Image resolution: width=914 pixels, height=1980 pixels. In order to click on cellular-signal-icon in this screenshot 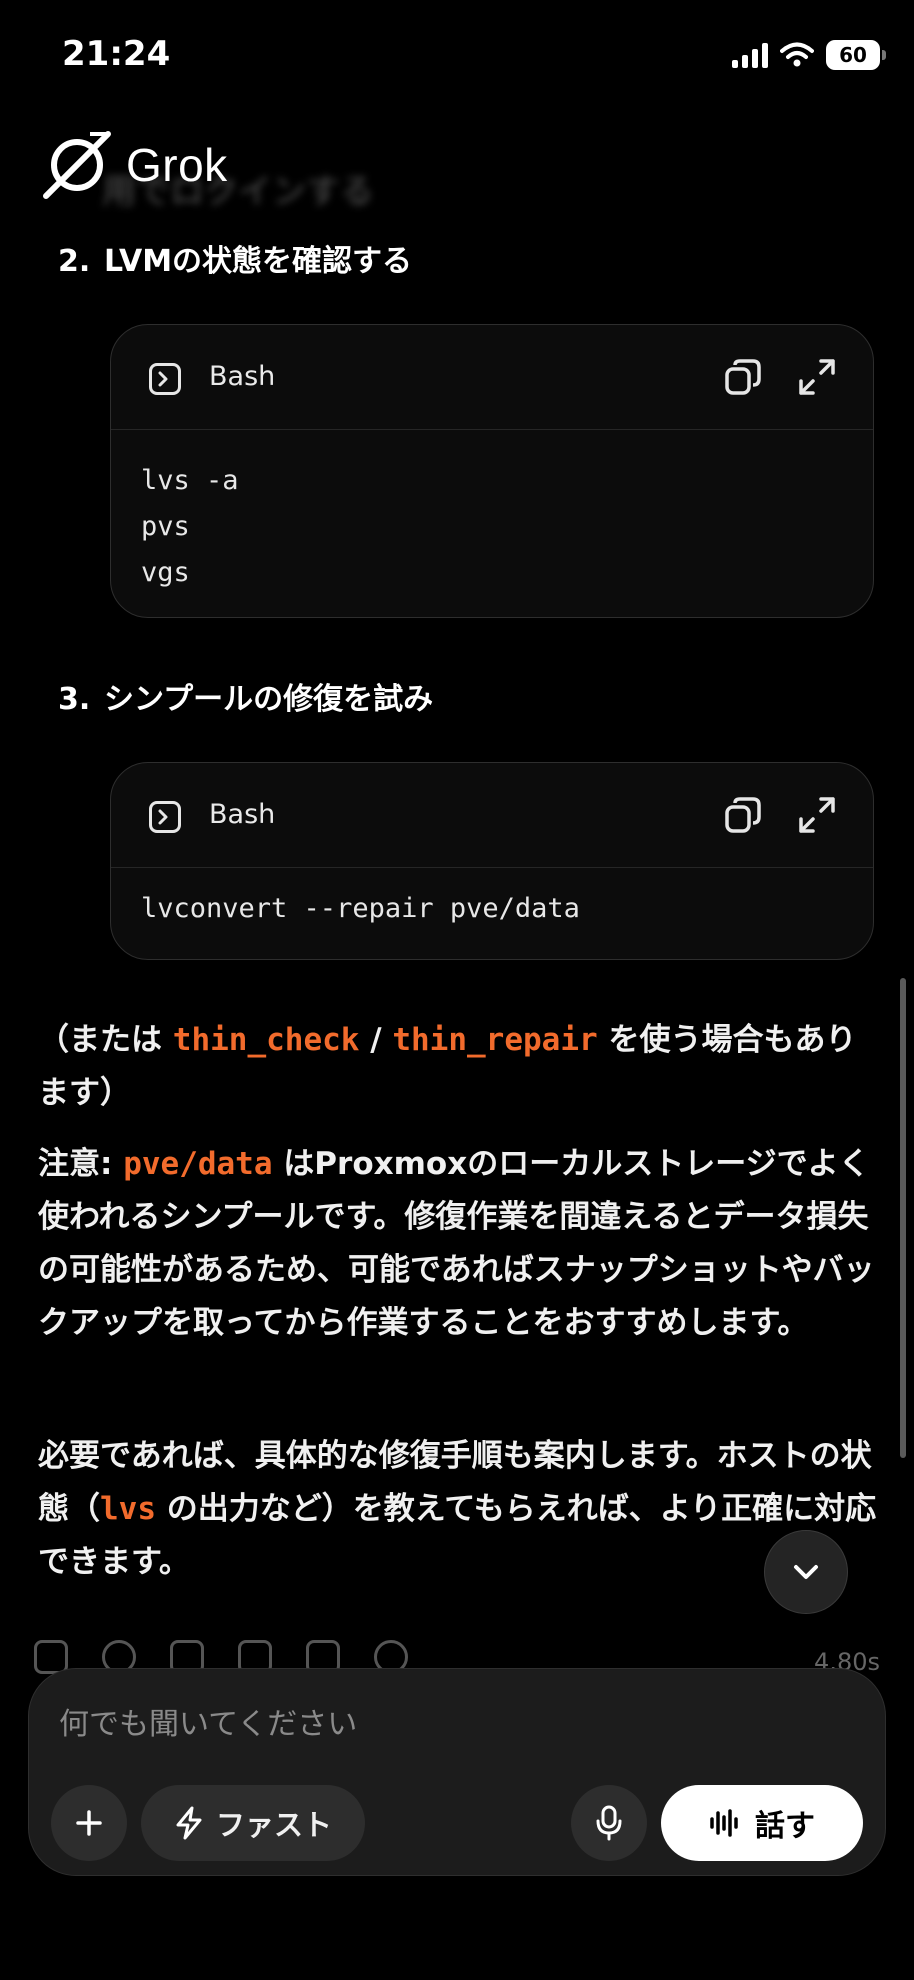, I will do `click(750, 55)`.